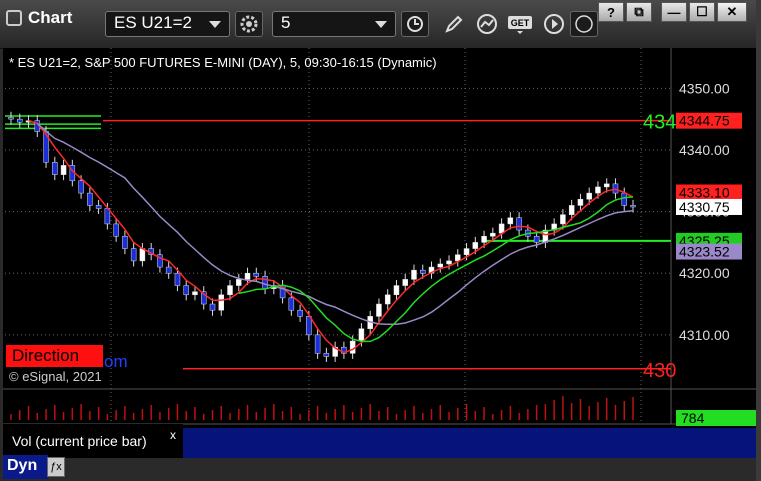 The width and height of the screenshot is (761, 481). I want to click on close-window-button: ✕, so click(732, 12).